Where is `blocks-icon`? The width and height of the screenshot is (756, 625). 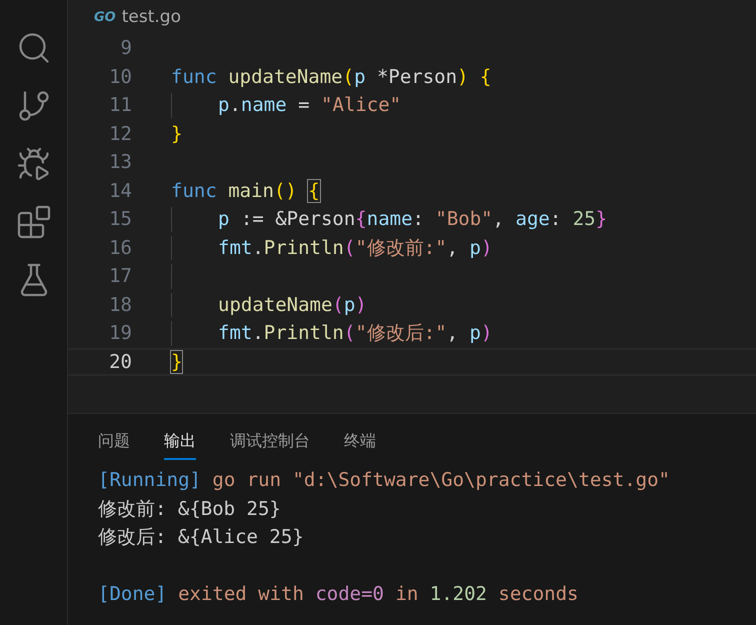 blocks-icon is located at coordinates (34, 222).